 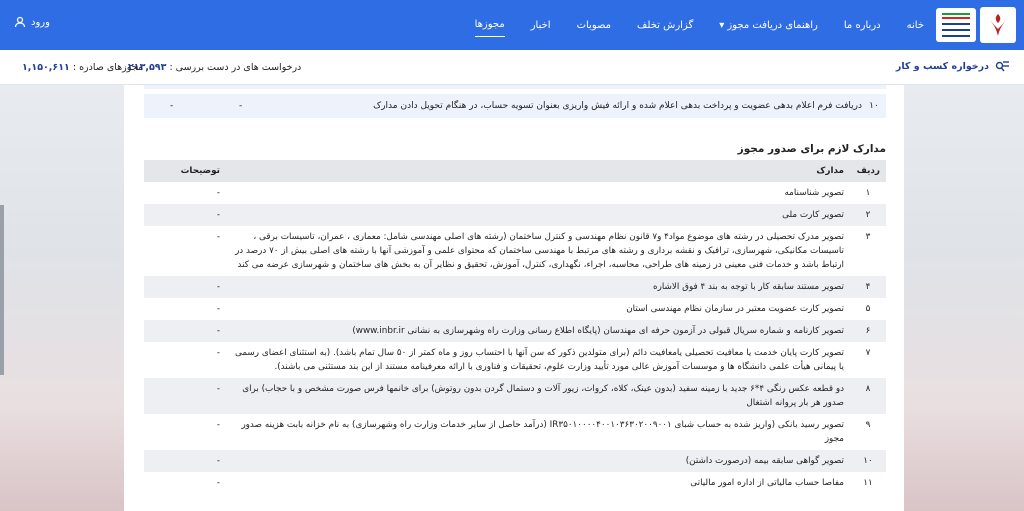 What do you see at coordinates (868, 193) in the screenshot?
I see `row-number: ۱` at bounding box center [868, 193].